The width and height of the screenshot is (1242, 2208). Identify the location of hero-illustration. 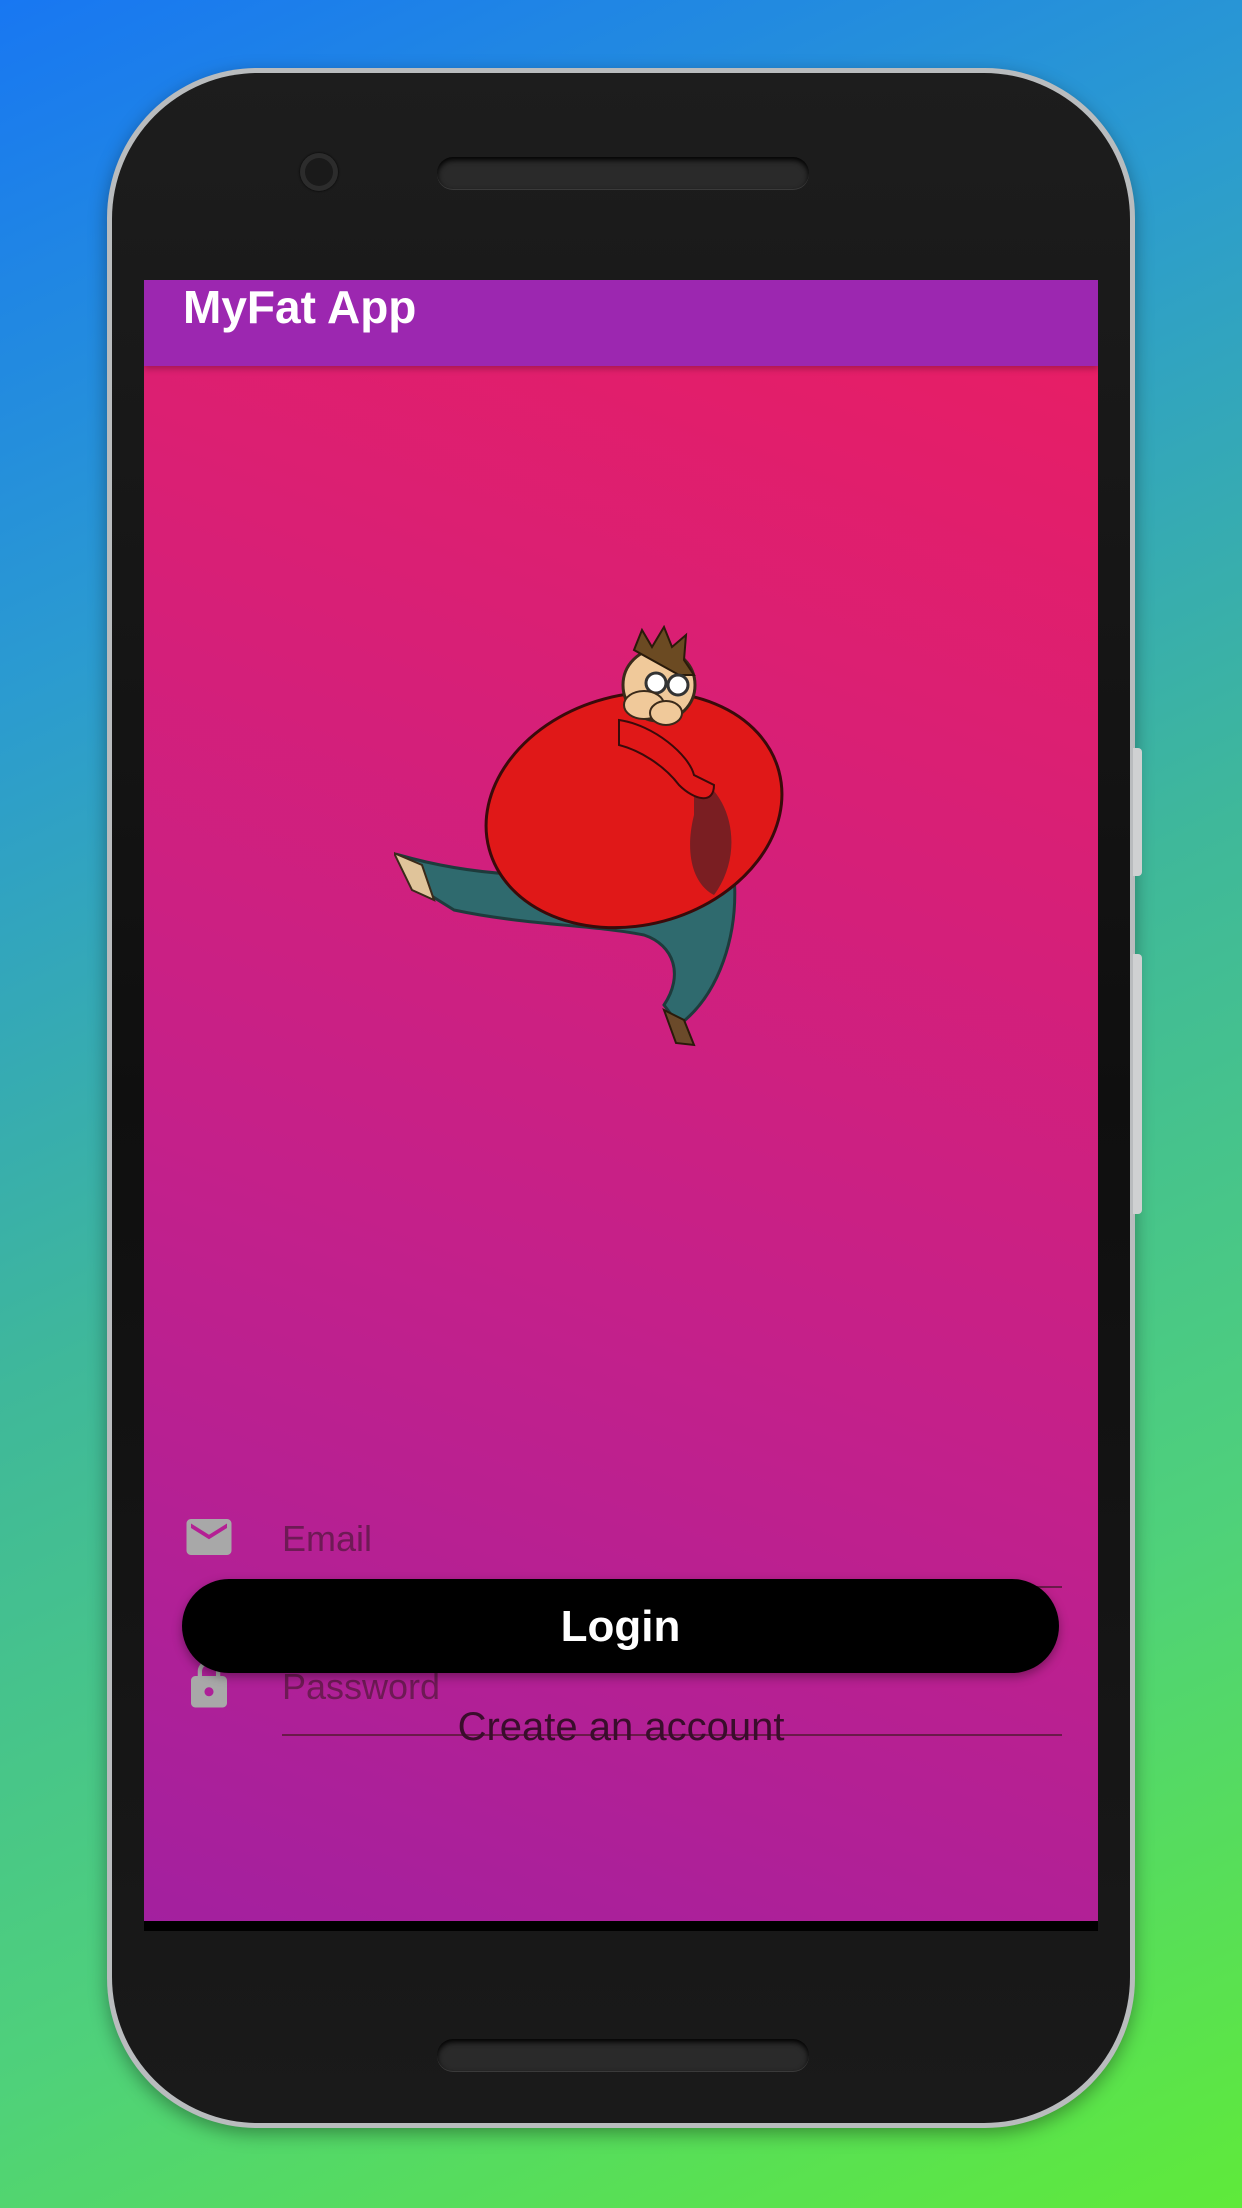
(589, 836).